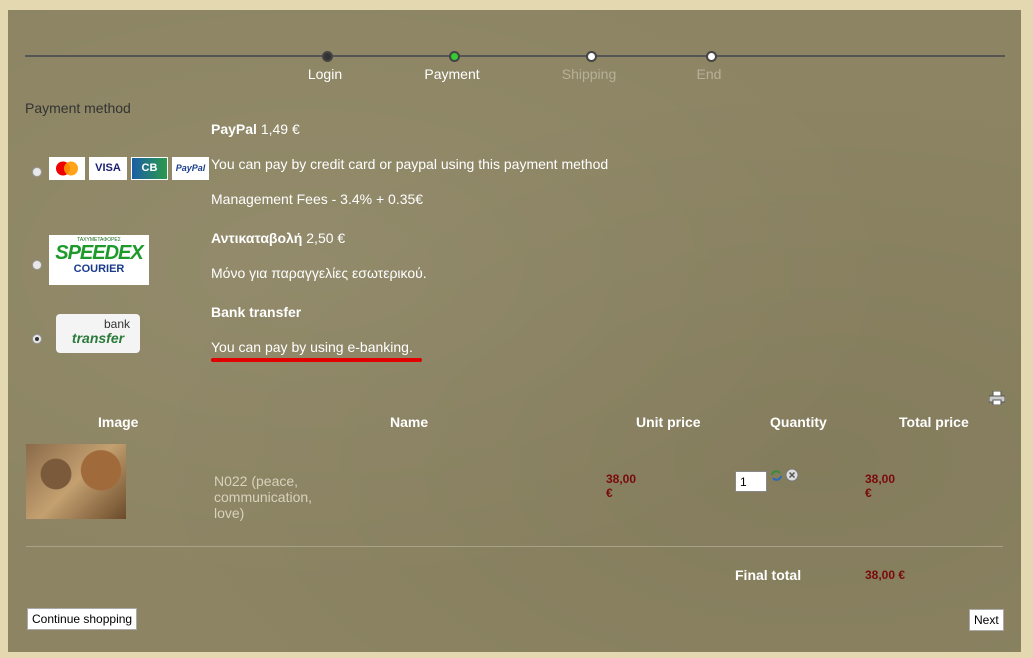 The image size is (1033, 658). What do you see at coordinates (108, 168) in the screenshot?
I see `visa-logo: VISA` at bounding box center [108, 168].